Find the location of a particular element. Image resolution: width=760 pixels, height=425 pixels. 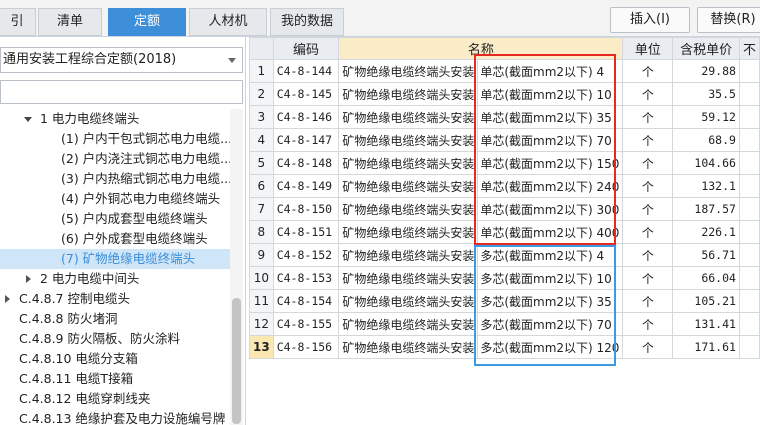

quota-price: 35.5 is located at coordinates (706, 94).